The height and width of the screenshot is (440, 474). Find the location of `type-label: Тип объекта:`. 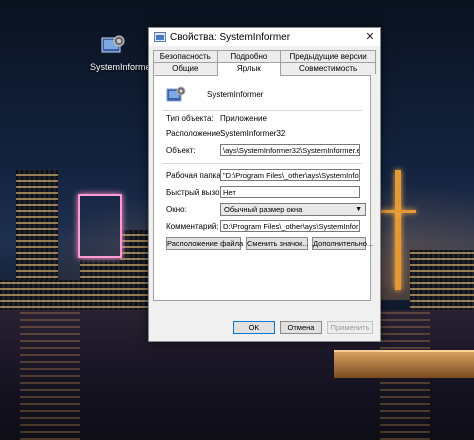

type-label: Тип объекта: is located at coordinates (190, 118).